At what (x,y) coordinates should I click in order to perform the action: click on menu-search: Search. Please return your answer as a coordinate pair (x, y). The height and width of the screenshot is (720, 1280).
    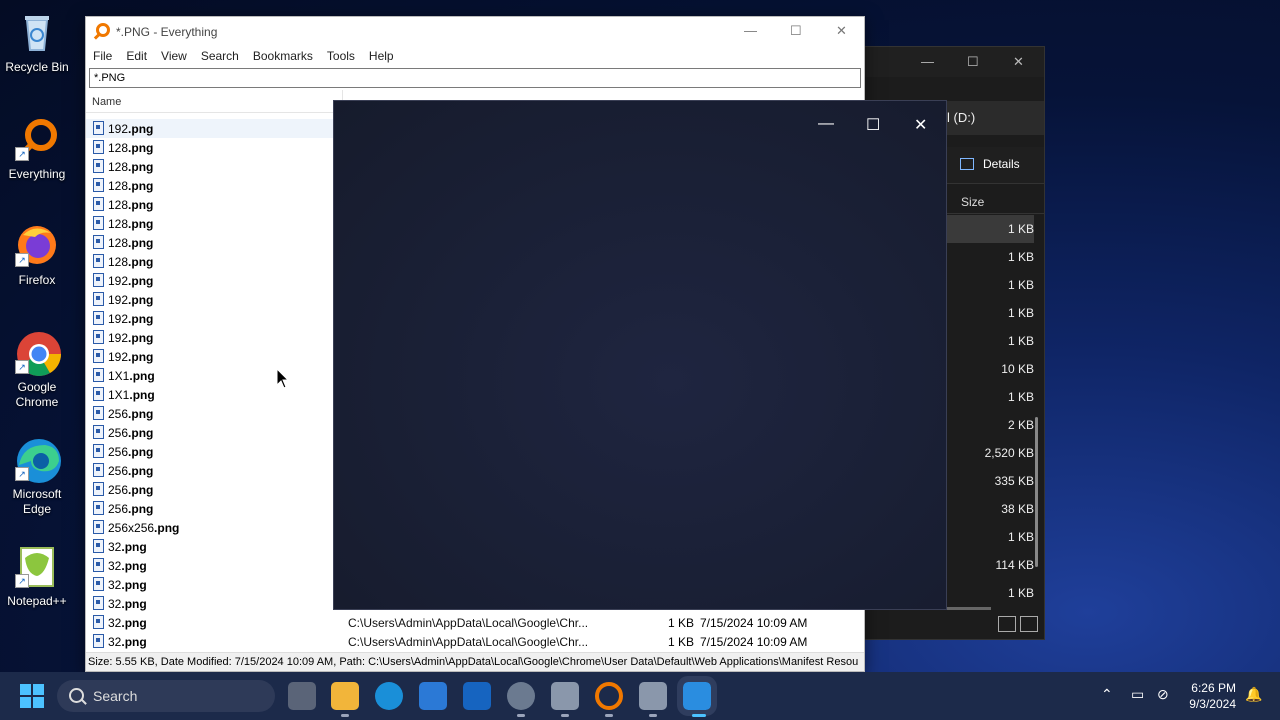
    Looking at the image, I should click on (220, 56).